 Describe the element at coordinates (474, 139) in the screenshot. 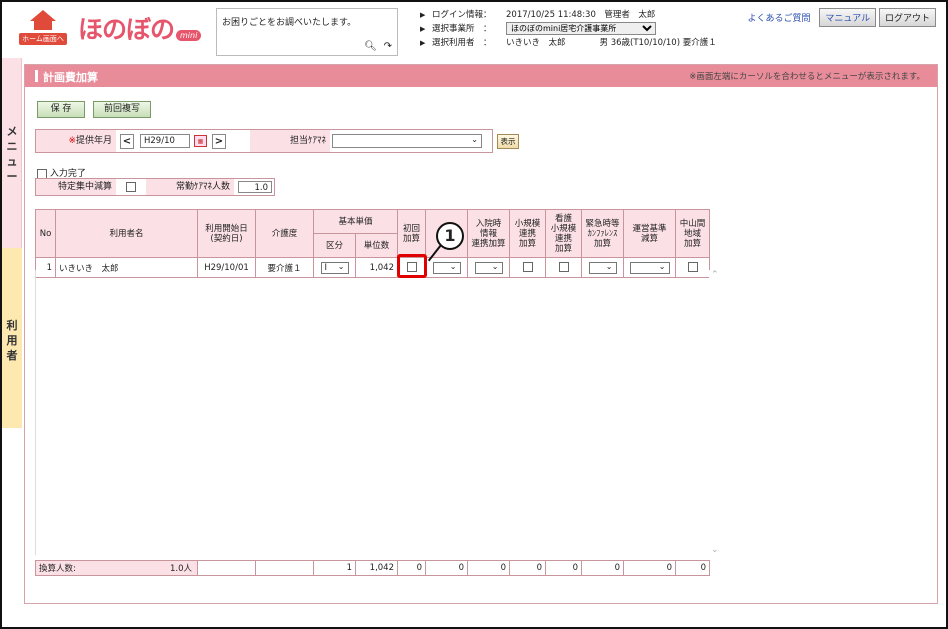

I see `chevron-down-icon: ⌄` at that location.